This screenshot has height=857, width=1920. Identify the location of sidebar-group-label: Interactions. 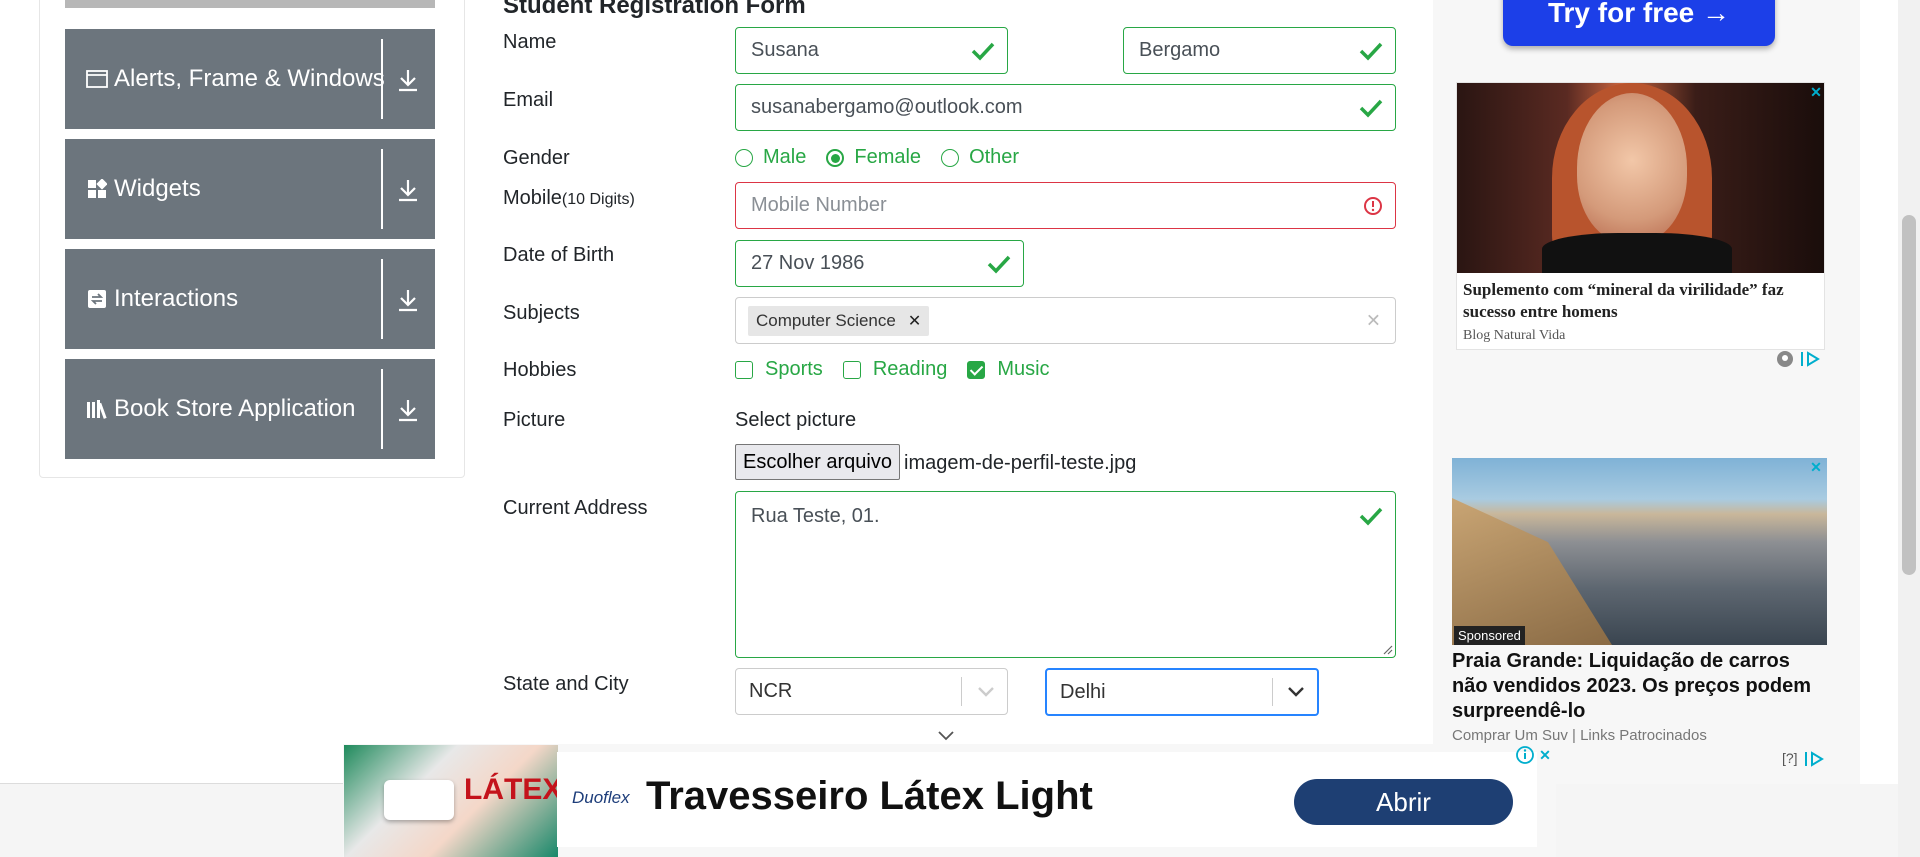
(176, 298).